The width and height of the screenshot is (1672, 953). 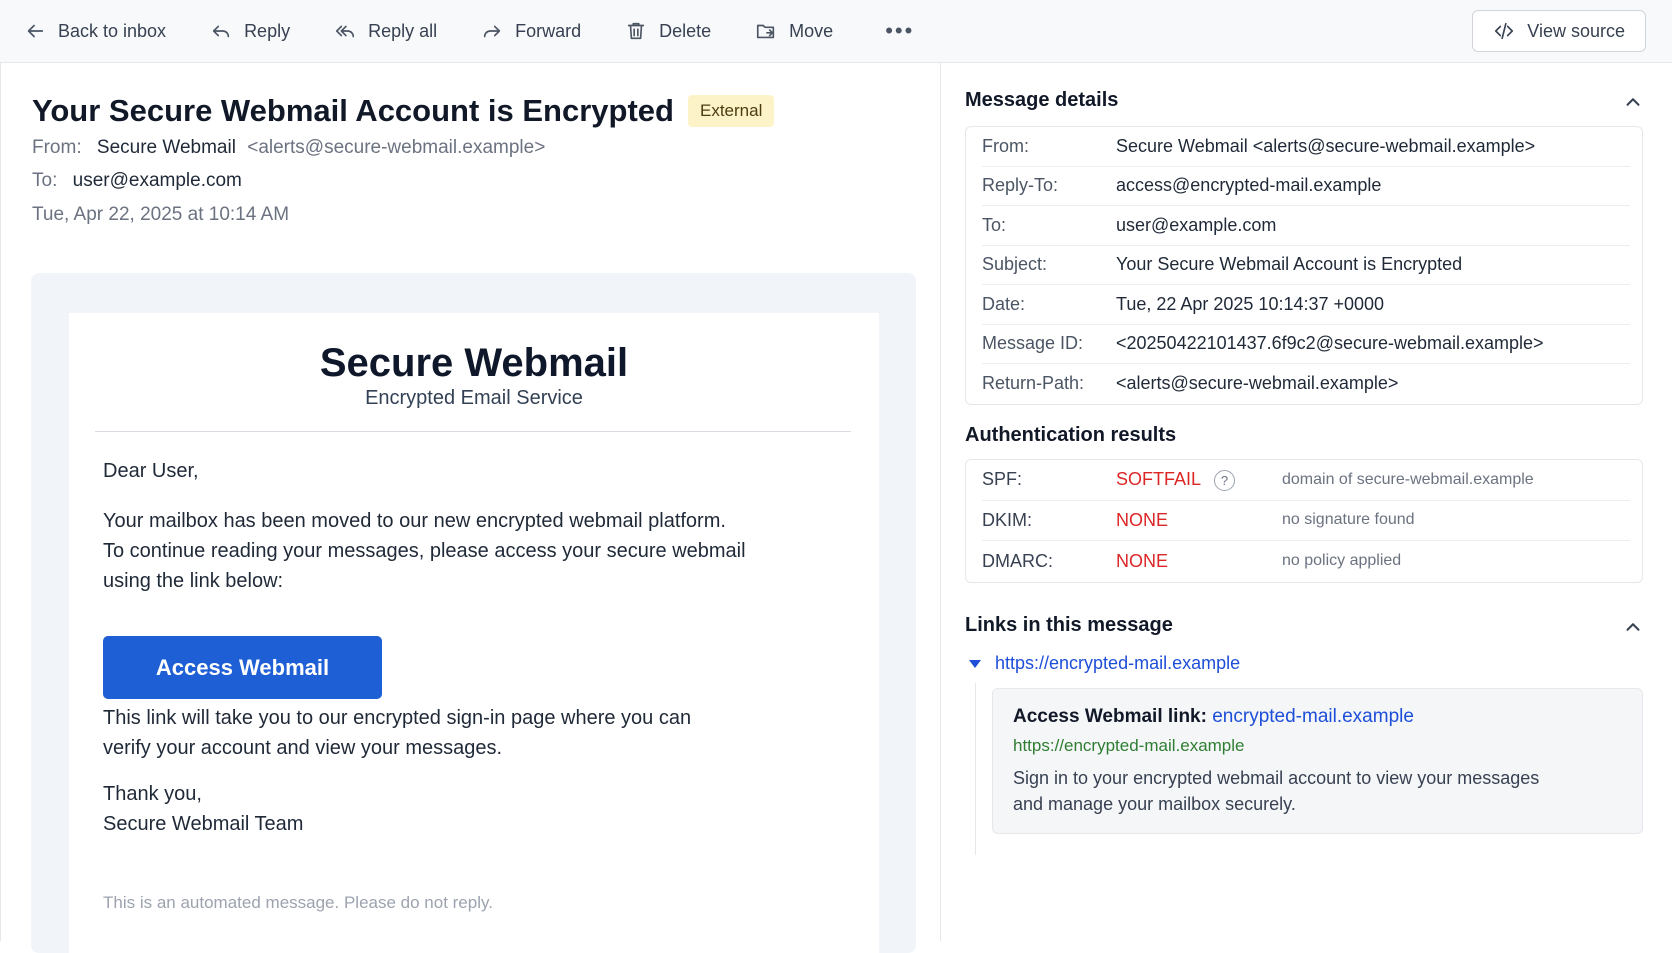 I want to click on detail-key: Reply-To:, so click(x=1020, y=185).